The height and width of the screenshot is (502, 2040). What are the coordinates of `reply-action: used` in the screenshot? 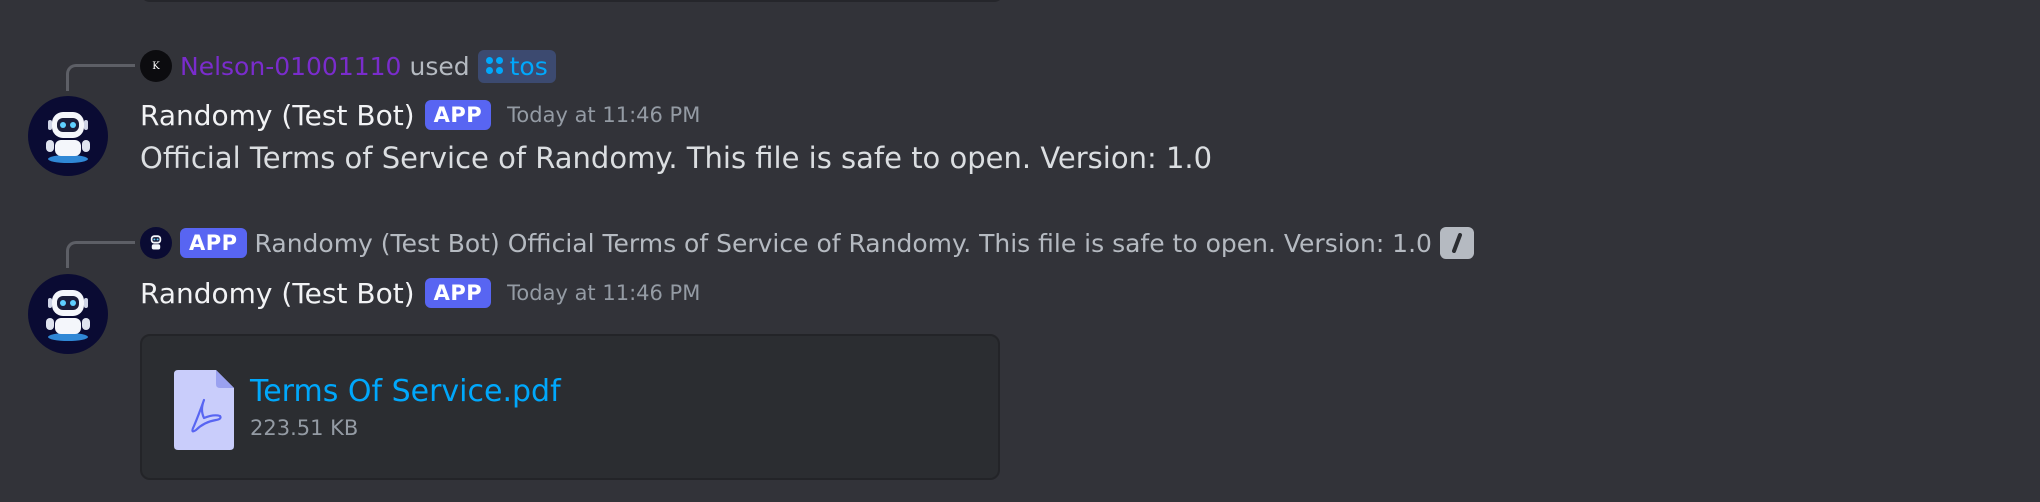 It's located at (439, 66).